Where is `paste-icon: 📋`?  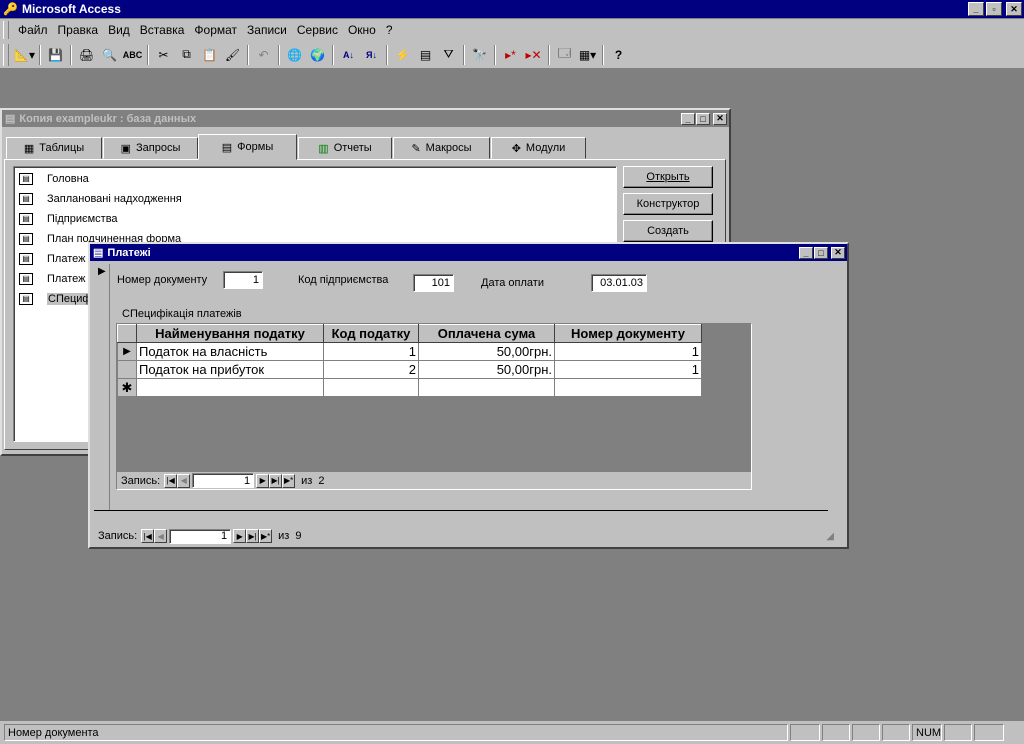 paste-icon: 📋 is located at coordinates (209, 55).